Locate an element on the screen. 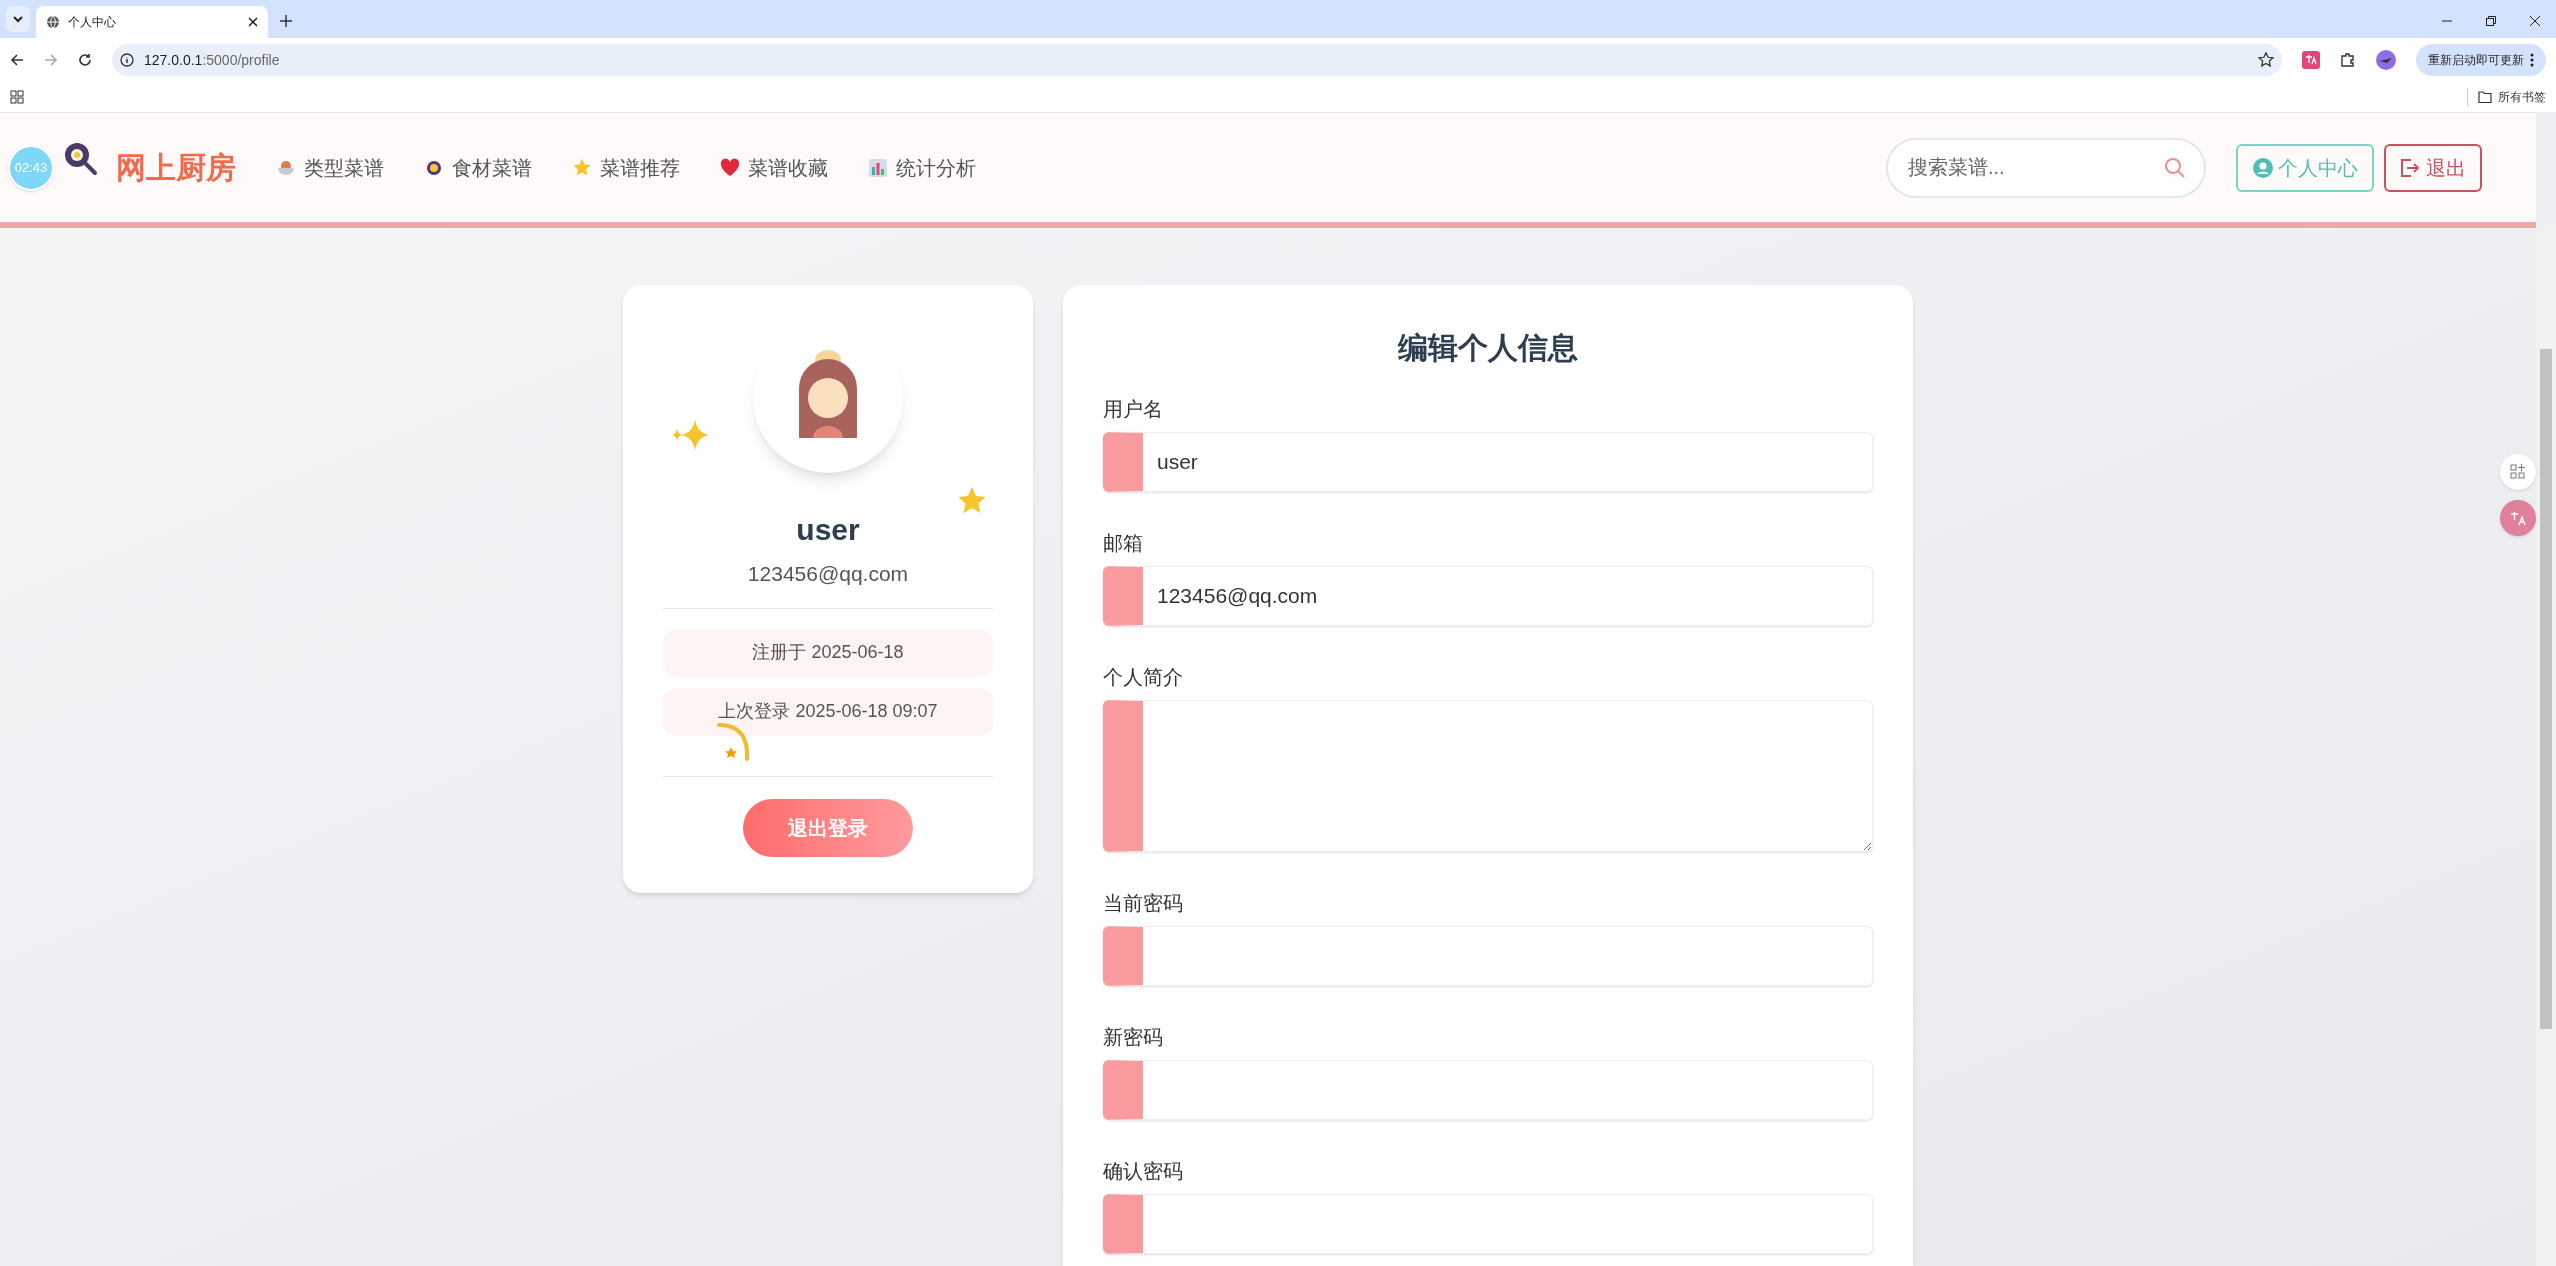 The image size is (2556, 1266). chevron-down-icon is located at coordinates (18, 19).